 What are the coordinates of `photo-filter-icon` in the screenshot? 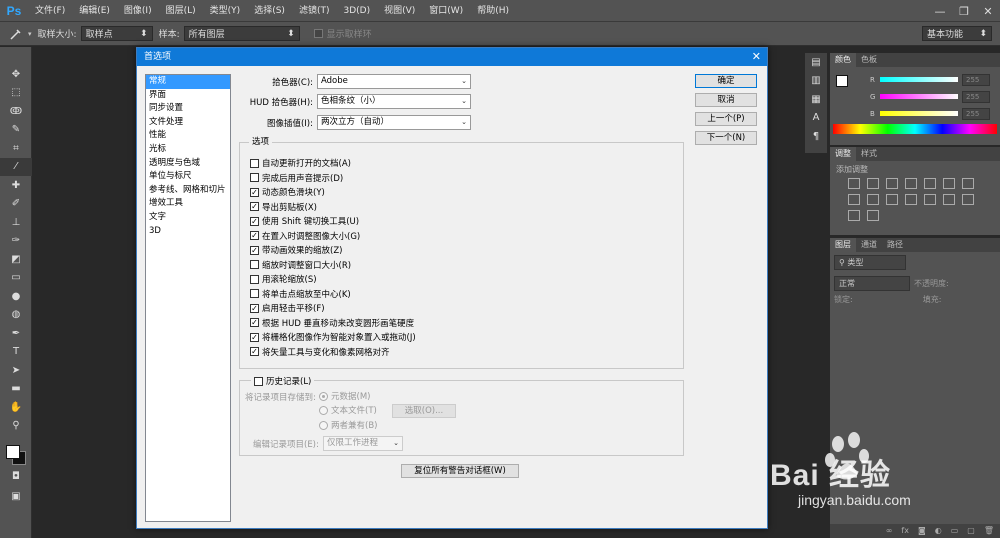 It's located at (873, 199).